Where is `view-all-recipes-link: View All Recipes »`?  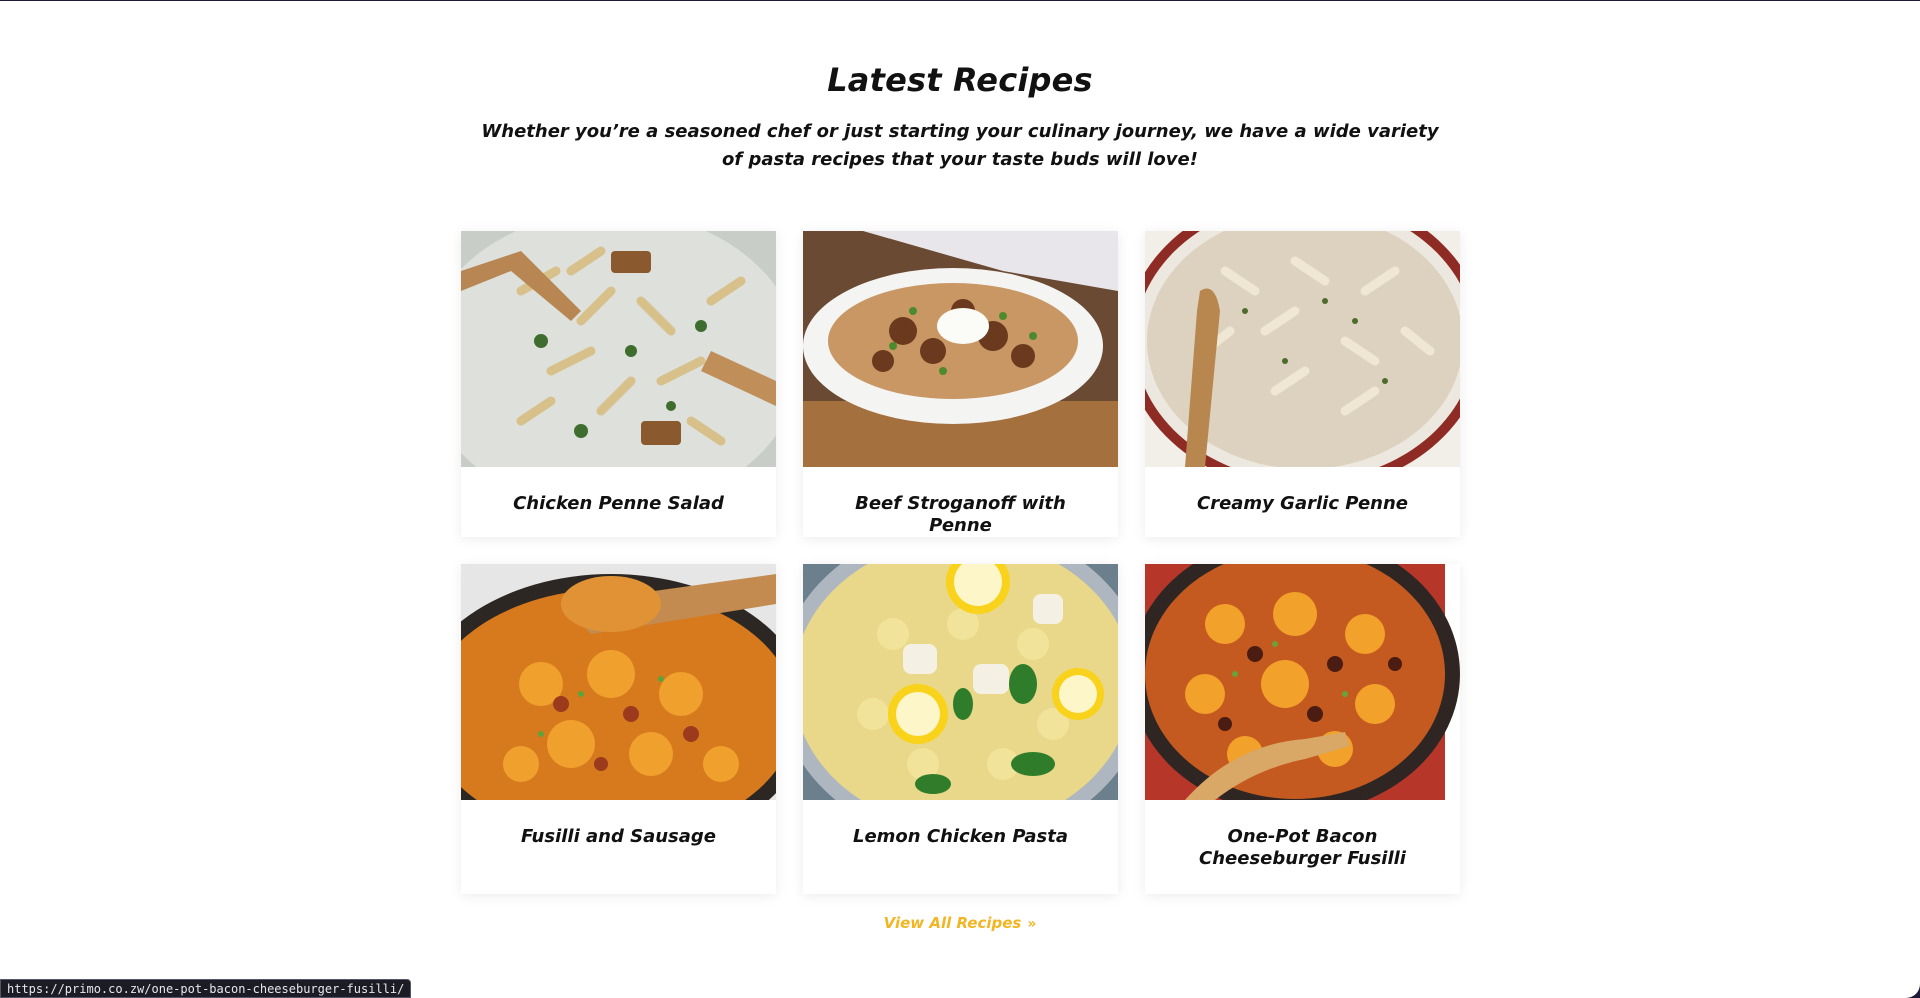 view-all-recipes-link: View All Recipes » is located at coordinates (960, 923).